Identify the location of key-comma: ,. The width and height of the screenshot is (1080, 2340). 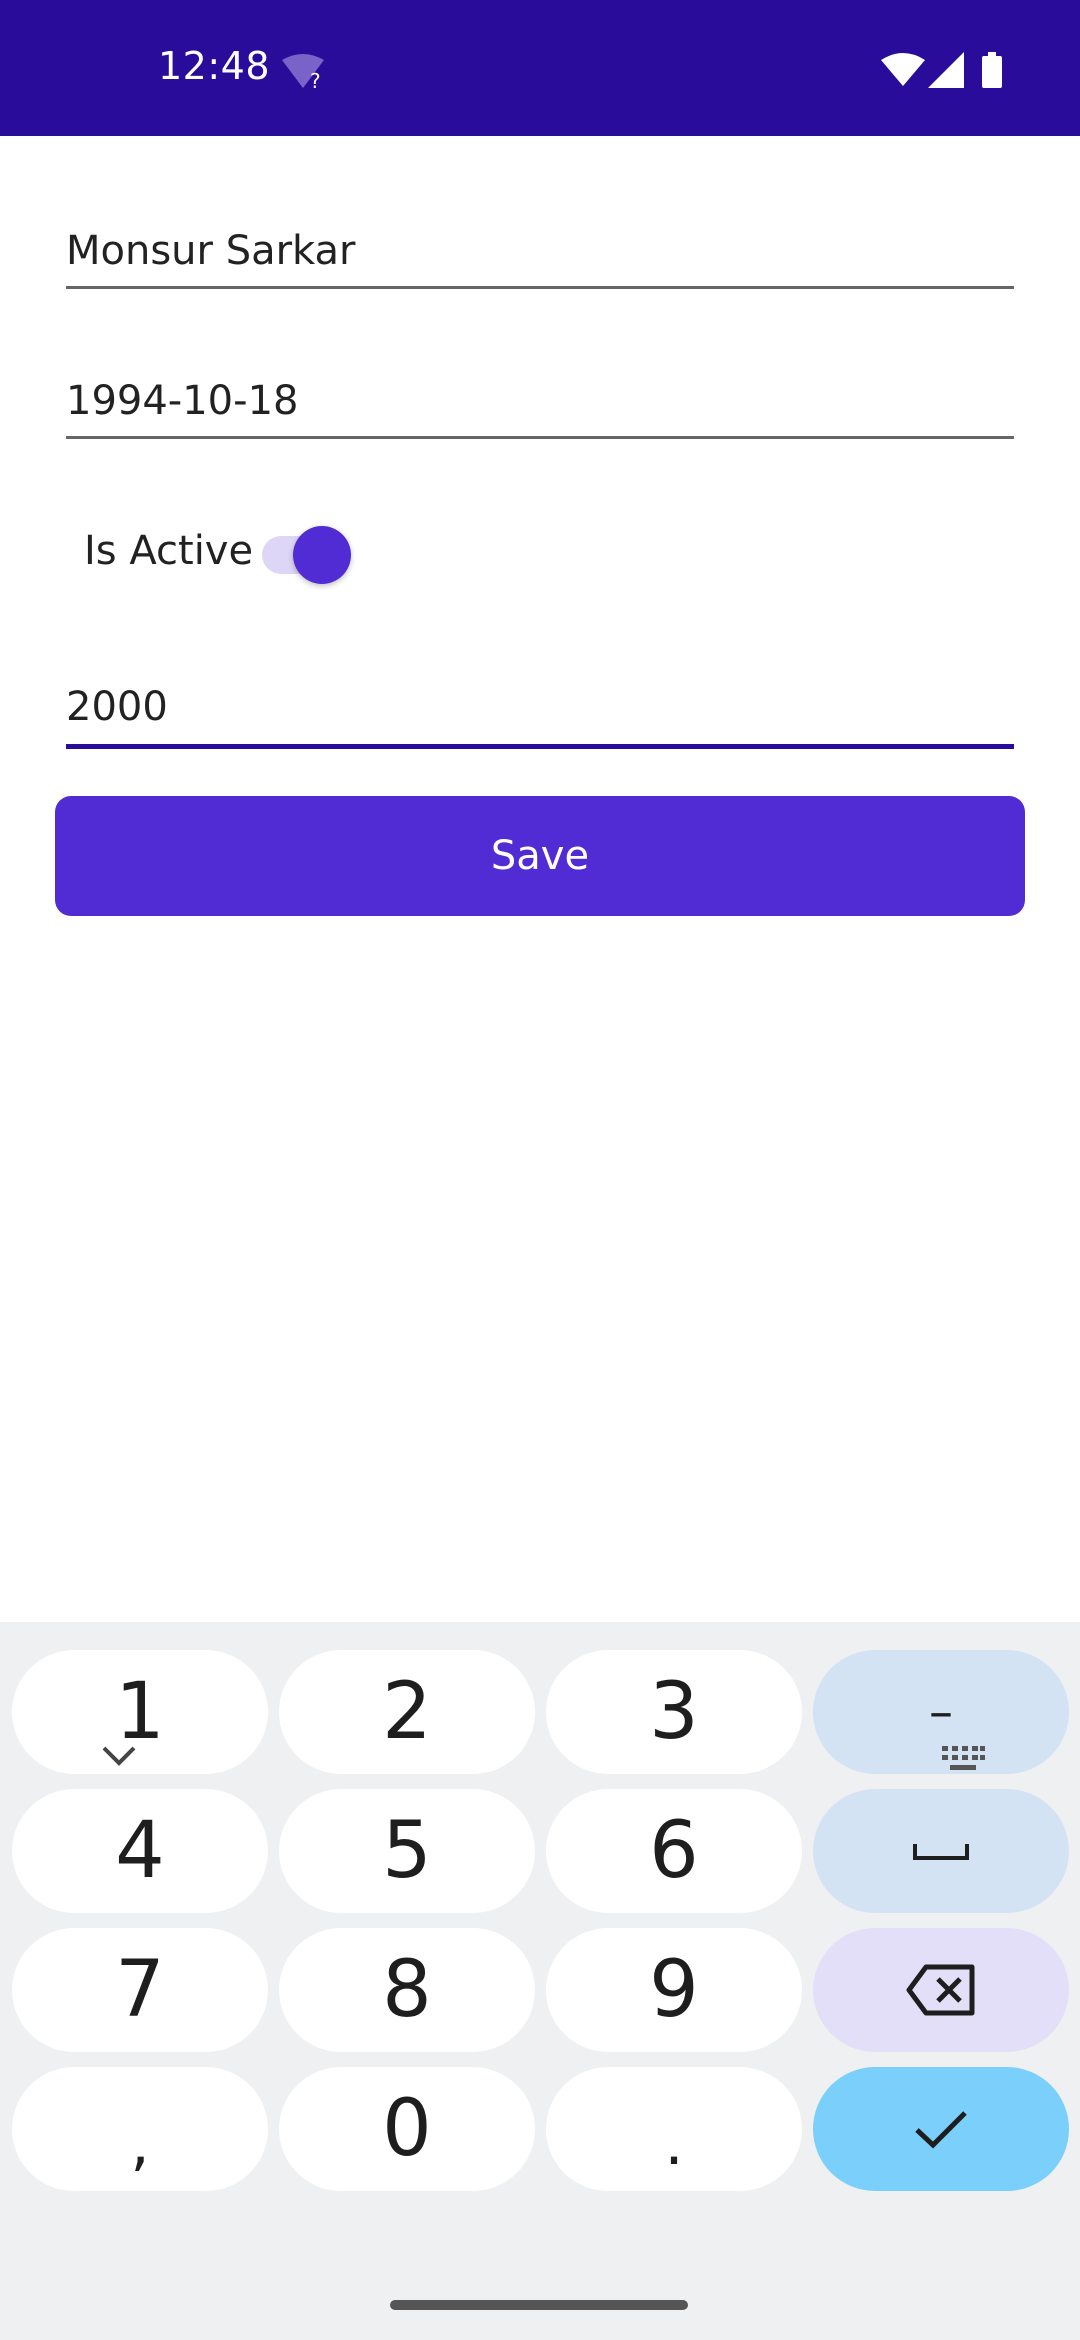
(140, 2129).